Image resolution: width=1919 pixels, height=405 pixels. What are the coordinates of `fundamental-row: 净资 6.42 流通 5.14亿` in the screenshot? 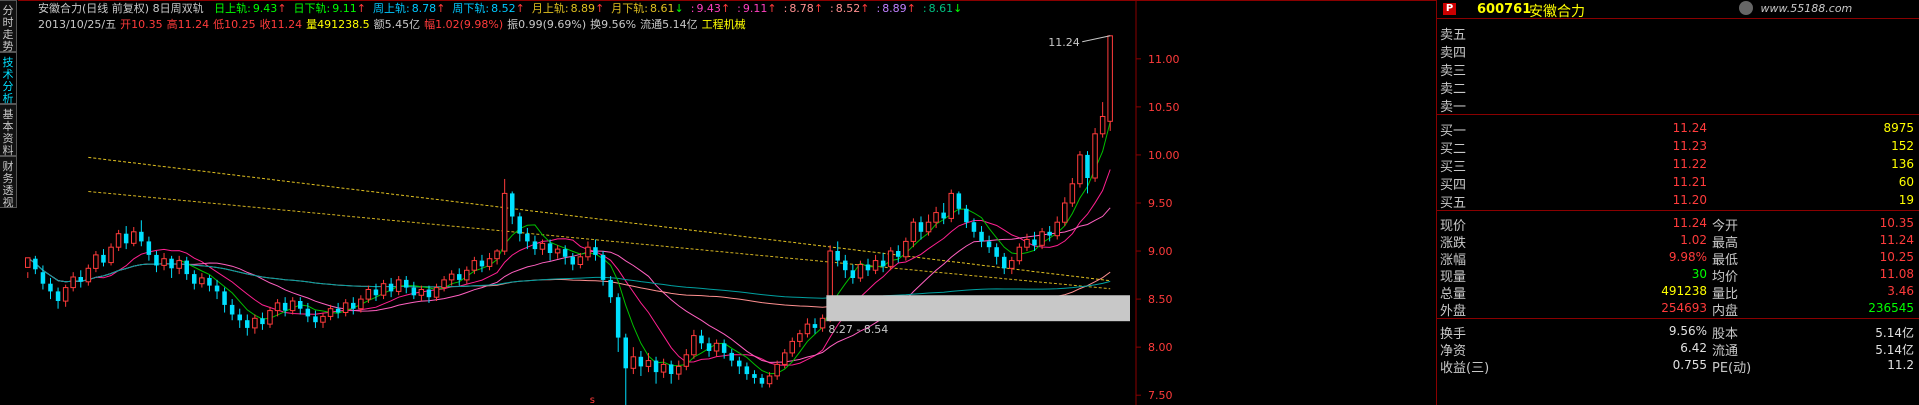 It's located at (1678, 349).